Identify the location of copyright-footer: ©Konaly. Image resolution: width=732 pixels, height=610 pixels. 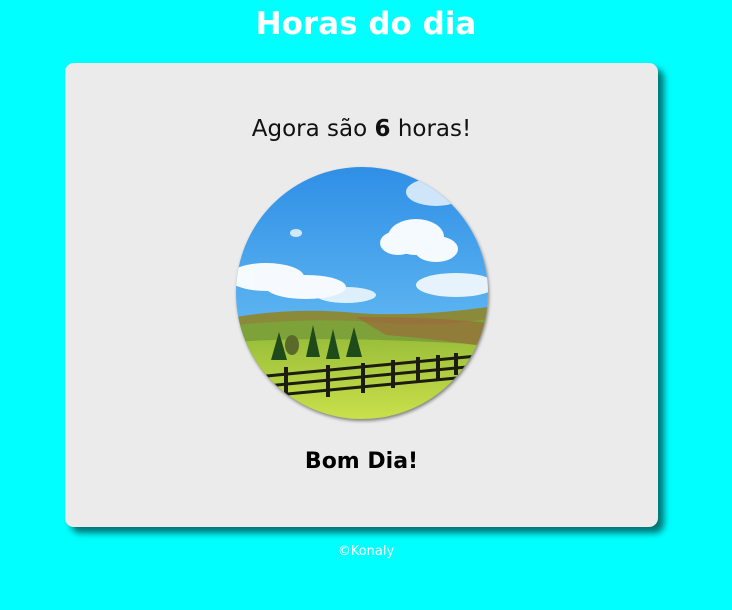
(366, 551).